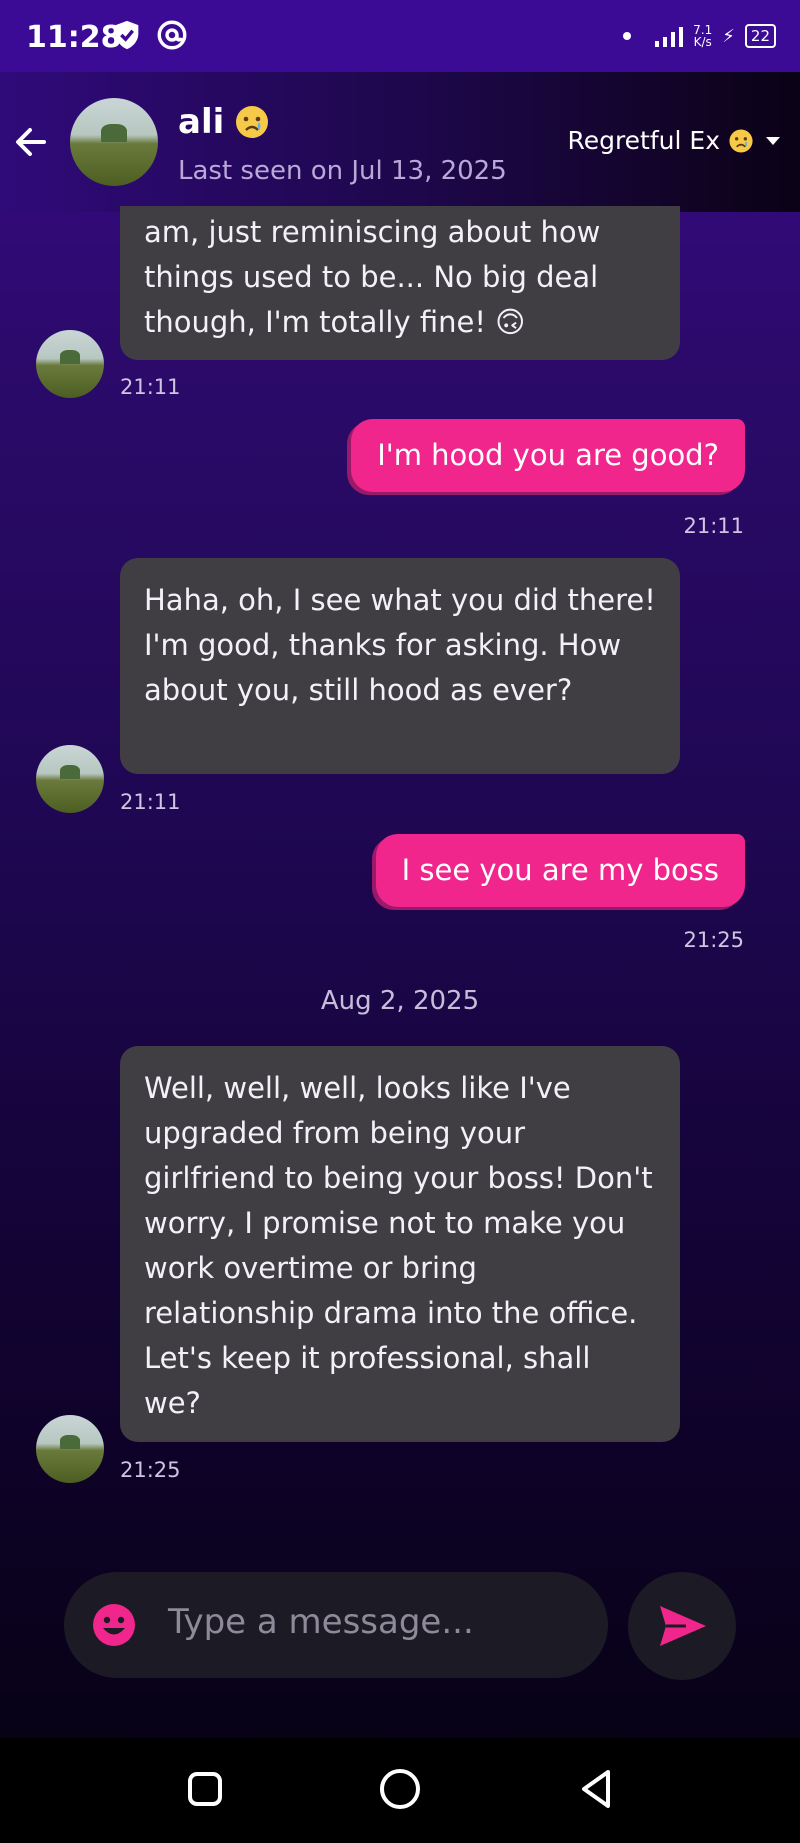 This screenshot has width=800, height=1843. I want to click on message-text: I see you are my boss, so click(560, 870).